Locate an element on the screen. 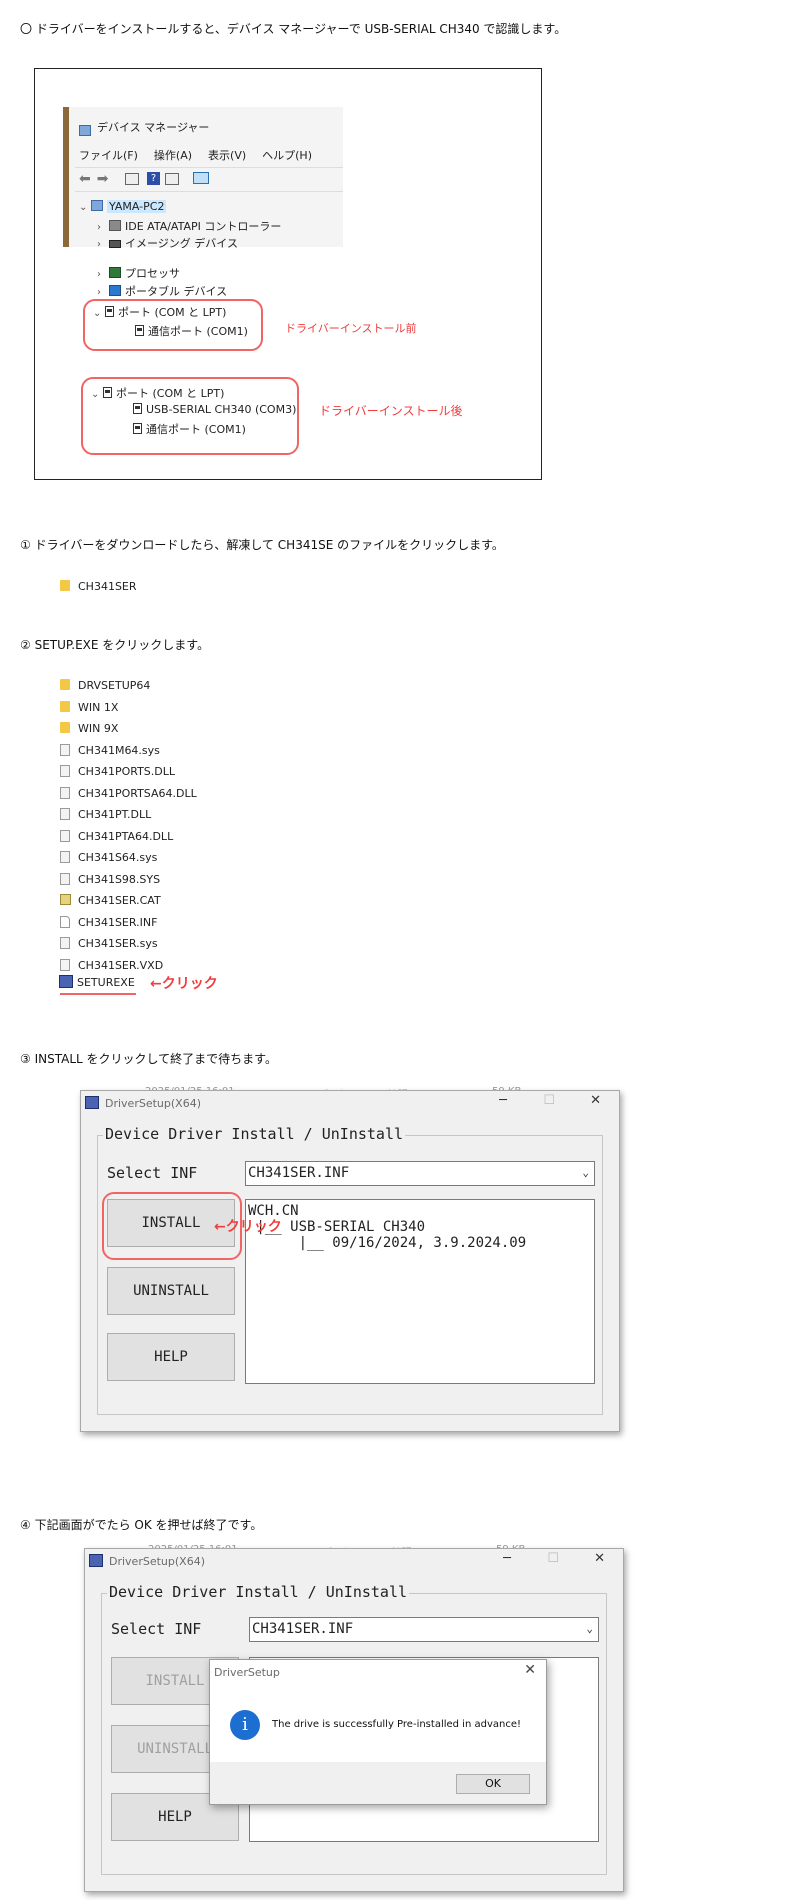  ok-button: OK is located at coordinates (493, 1784).